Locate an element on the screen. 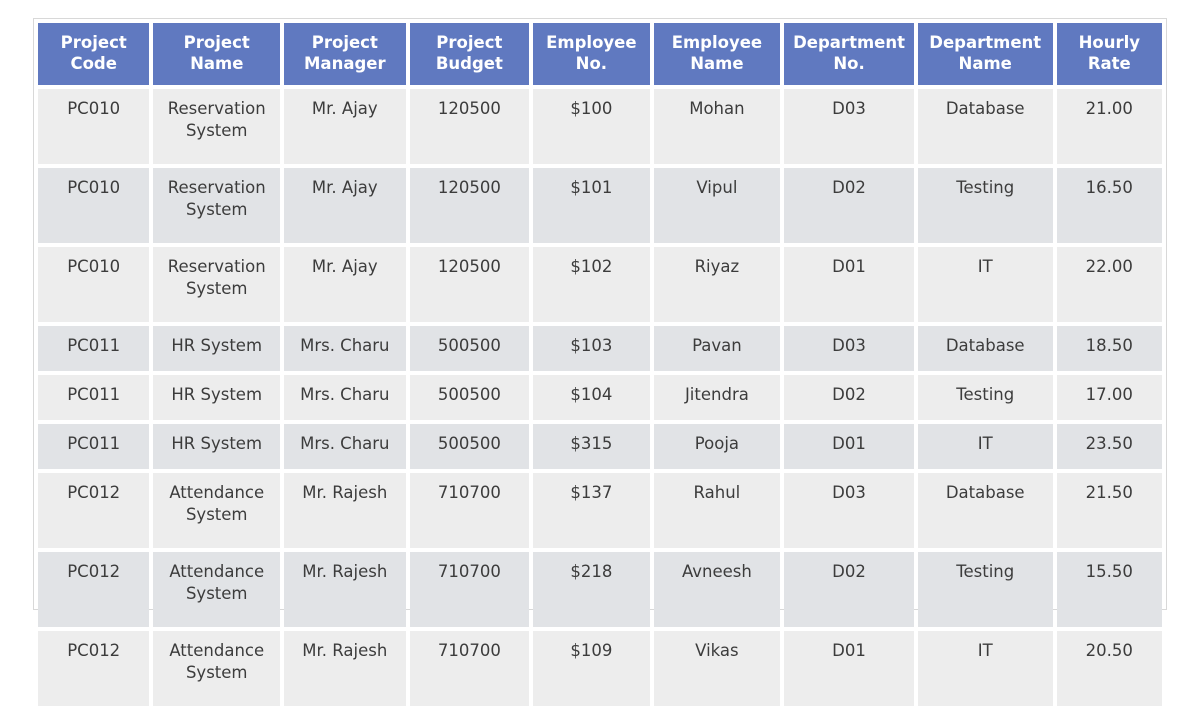 The image size is (1200, 710). cell-hourly-rate: 15.50 is located at coordinates (1109, 589).